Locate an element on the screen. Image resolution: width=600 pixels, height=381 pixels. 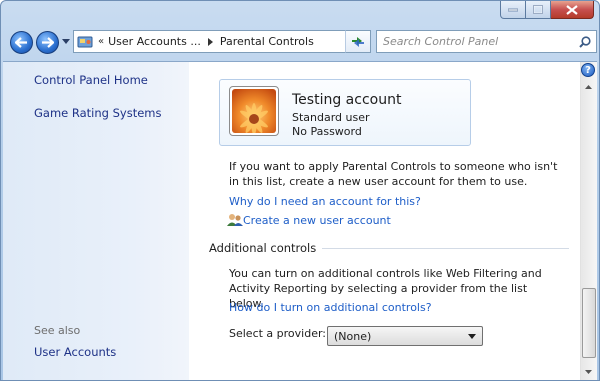
refresh-button is located at coordinates (358, 41).